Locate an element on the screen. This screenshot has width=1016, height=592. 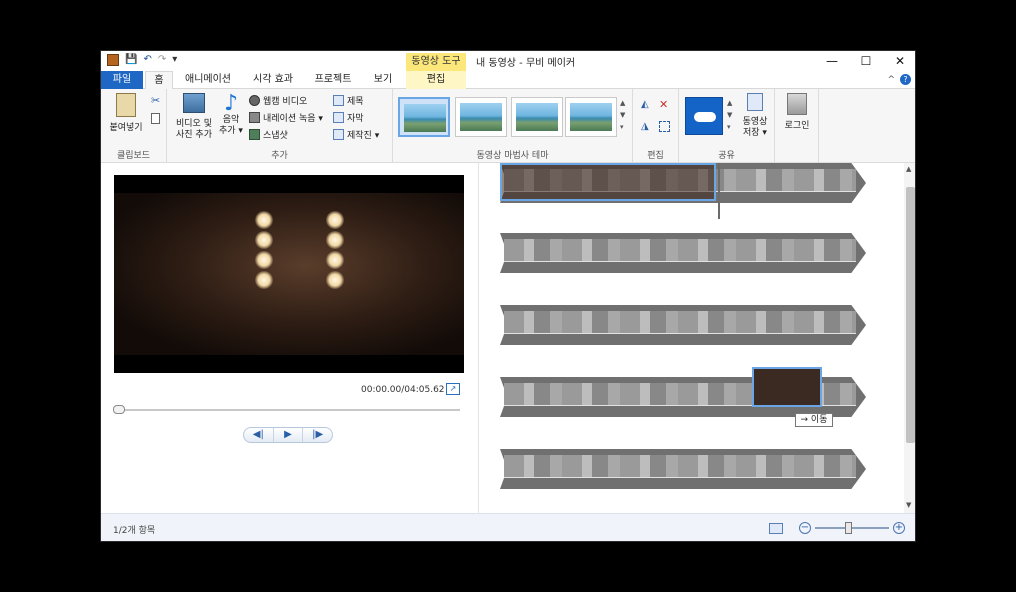
sign-in-button: 로그인 is located at coordinates (797, 112).